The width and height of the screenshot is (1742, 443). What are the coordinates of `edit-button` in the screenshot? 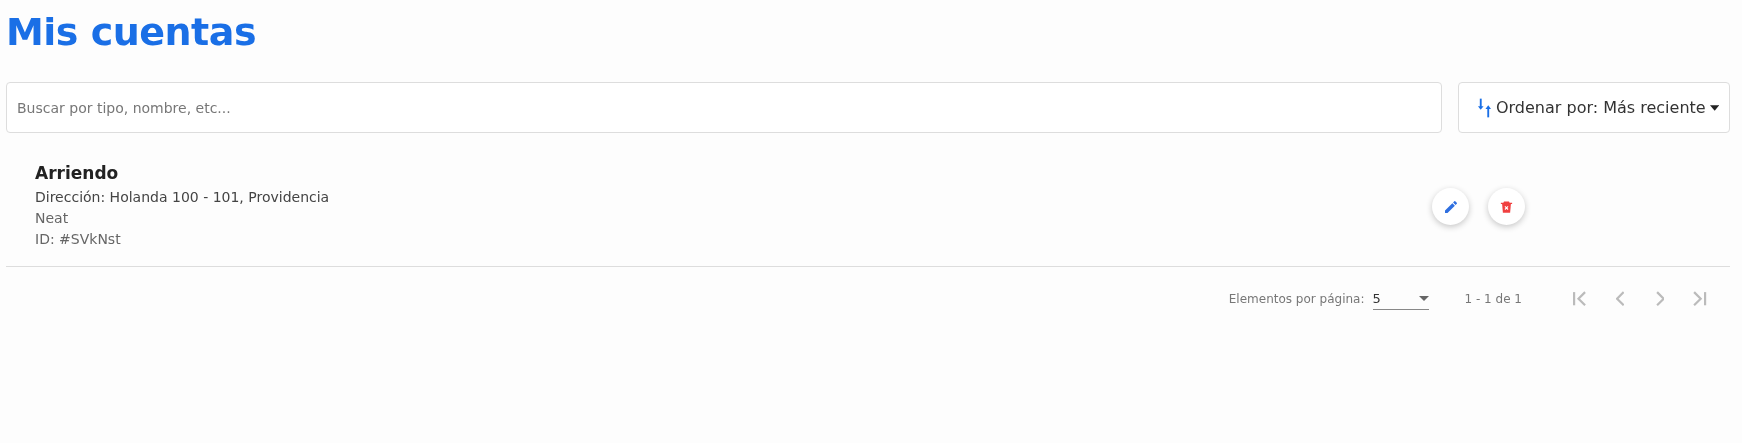 It's located at (1450, 206).